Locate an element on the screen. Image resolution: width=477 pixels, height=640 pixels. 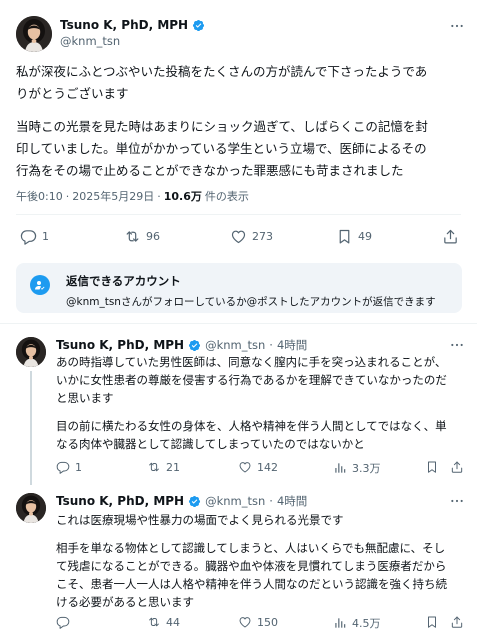
post-text-line: 当時この光景を見た時はあまりにショック過ぎて、しばらくこの記憶を封 is located at coordinates (222, 126).